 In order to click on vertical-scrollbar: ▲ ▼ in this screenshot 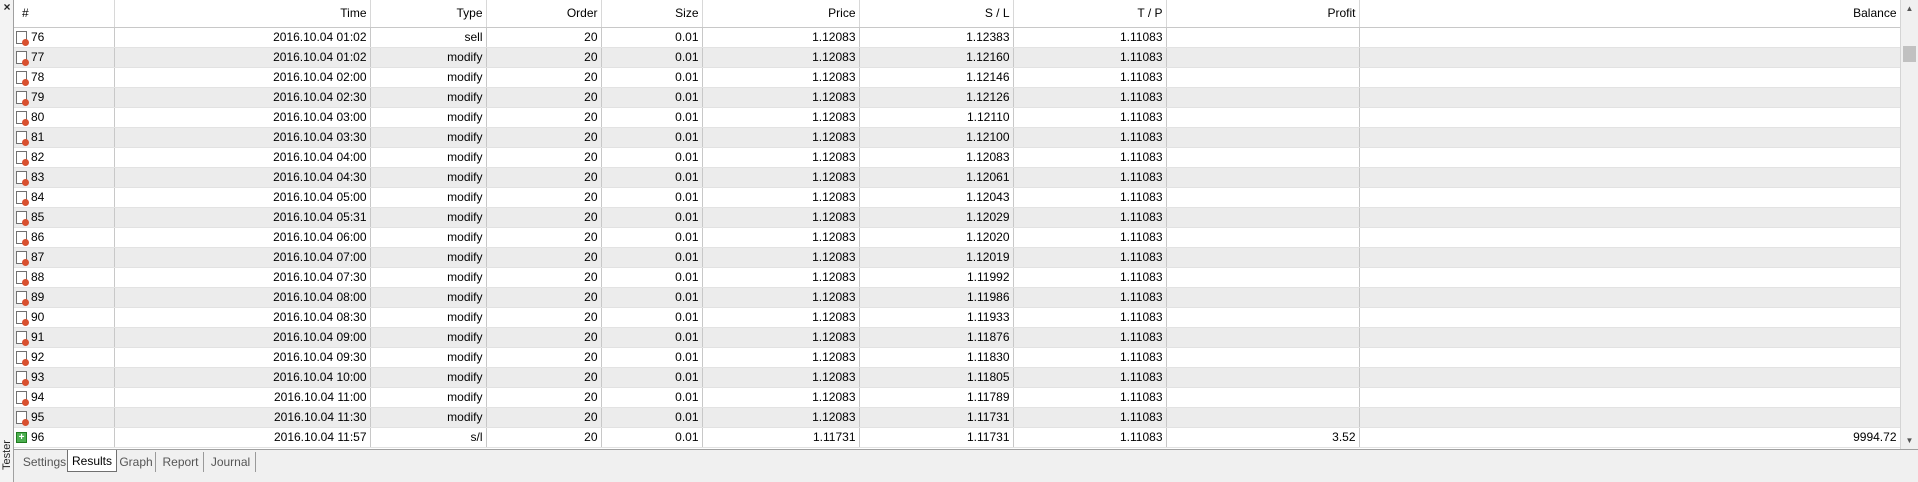, I will do `click(1909, 224)`.